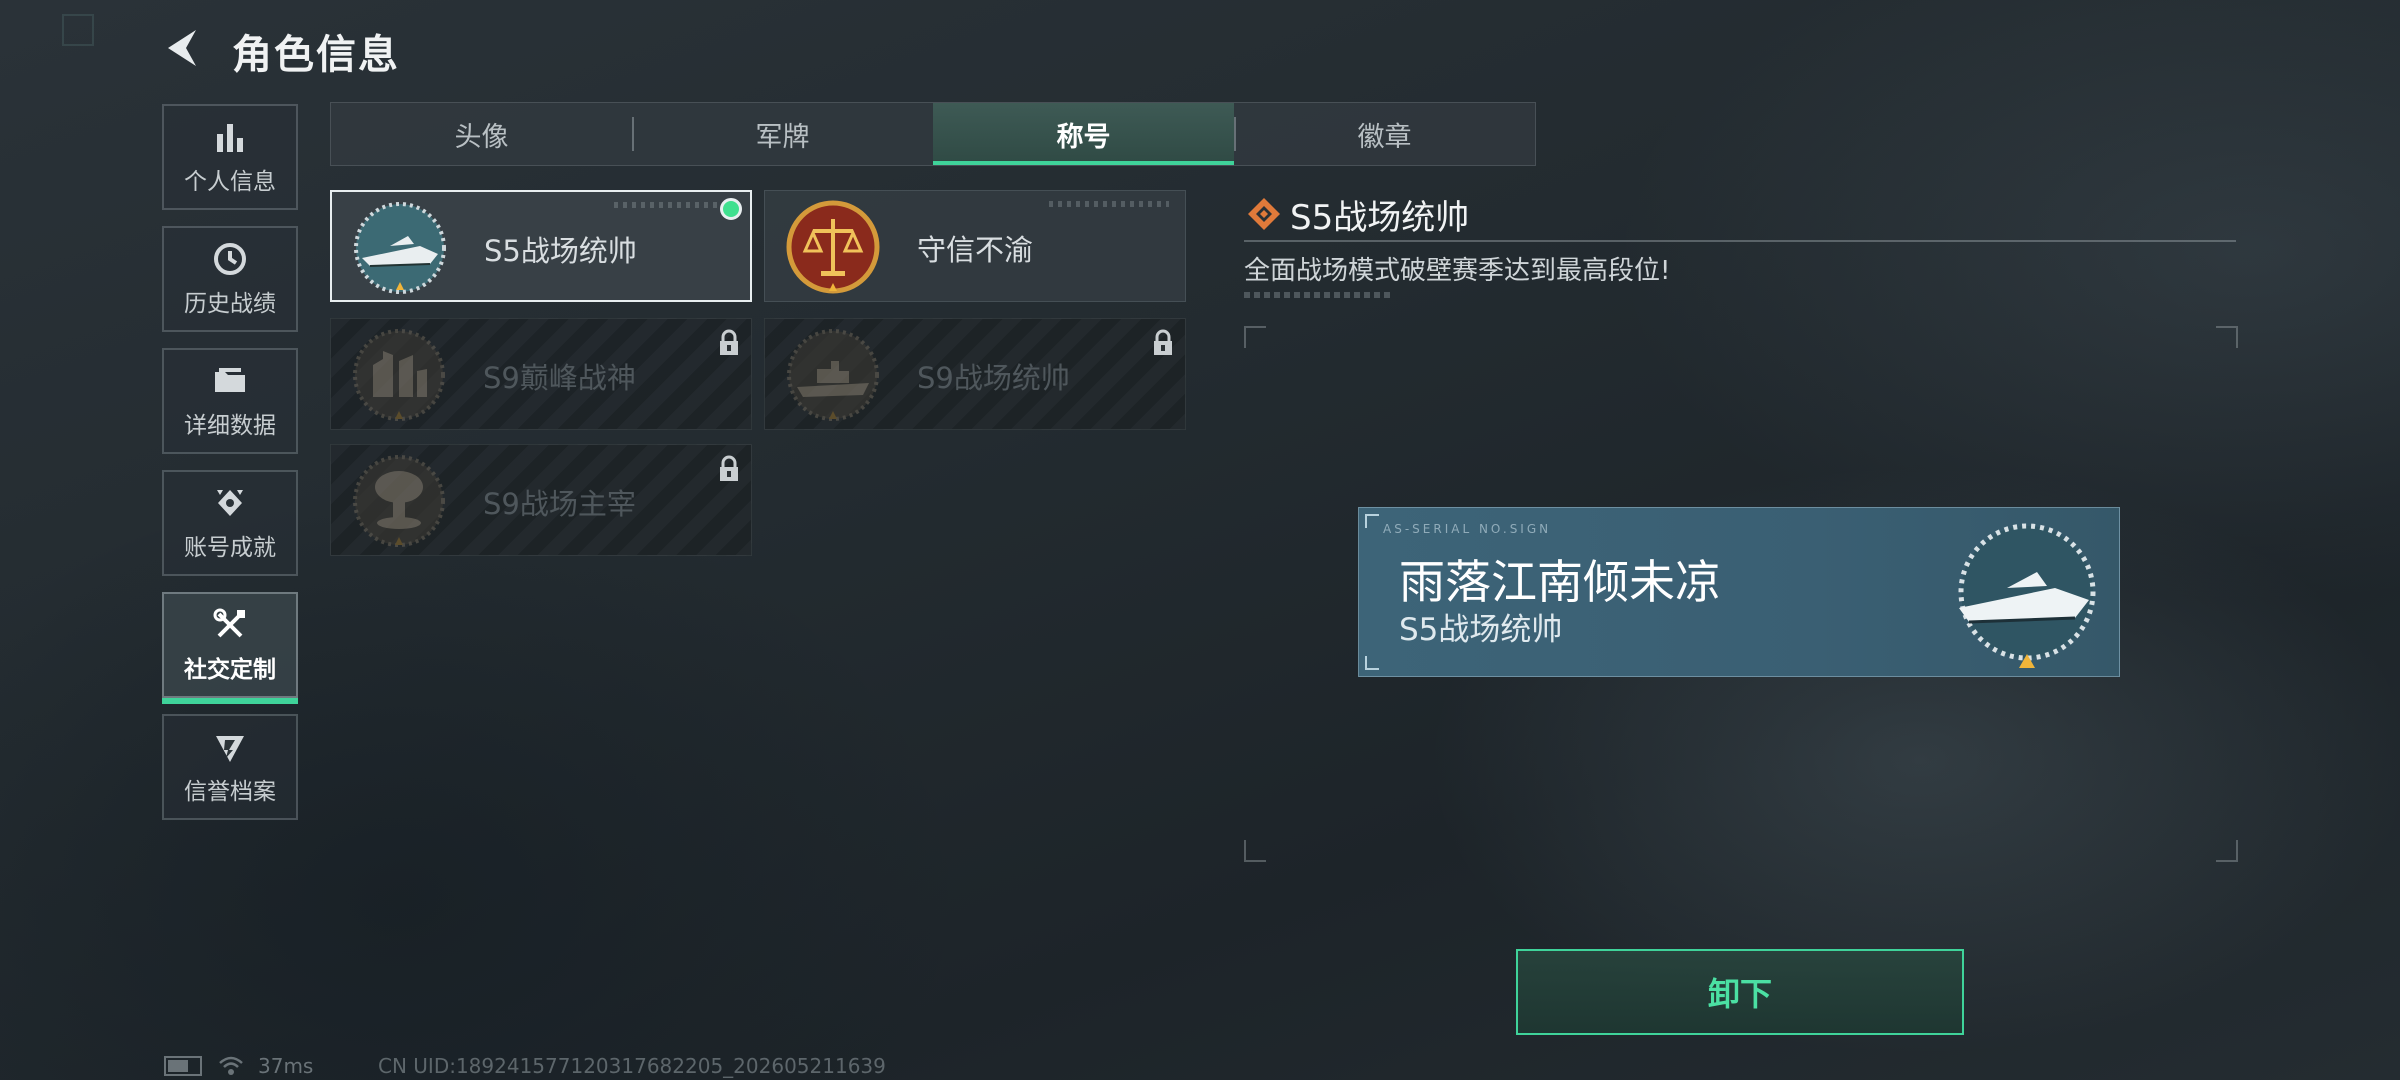 The image size is (2400, 1080). Describe the element at coordinates (1740, 241) in the screenshot. I see `divider` at that location.